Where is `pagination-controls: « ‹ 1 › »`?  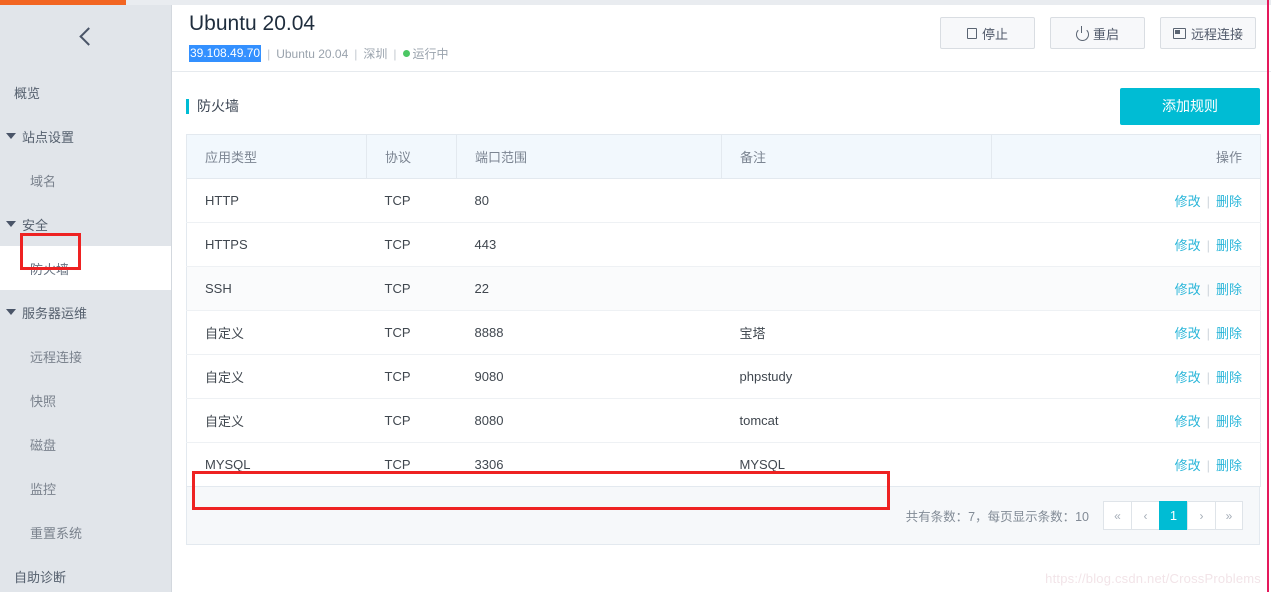
pagination-controls: « ‹ 1 › » is located at coordinates (1173, 515).